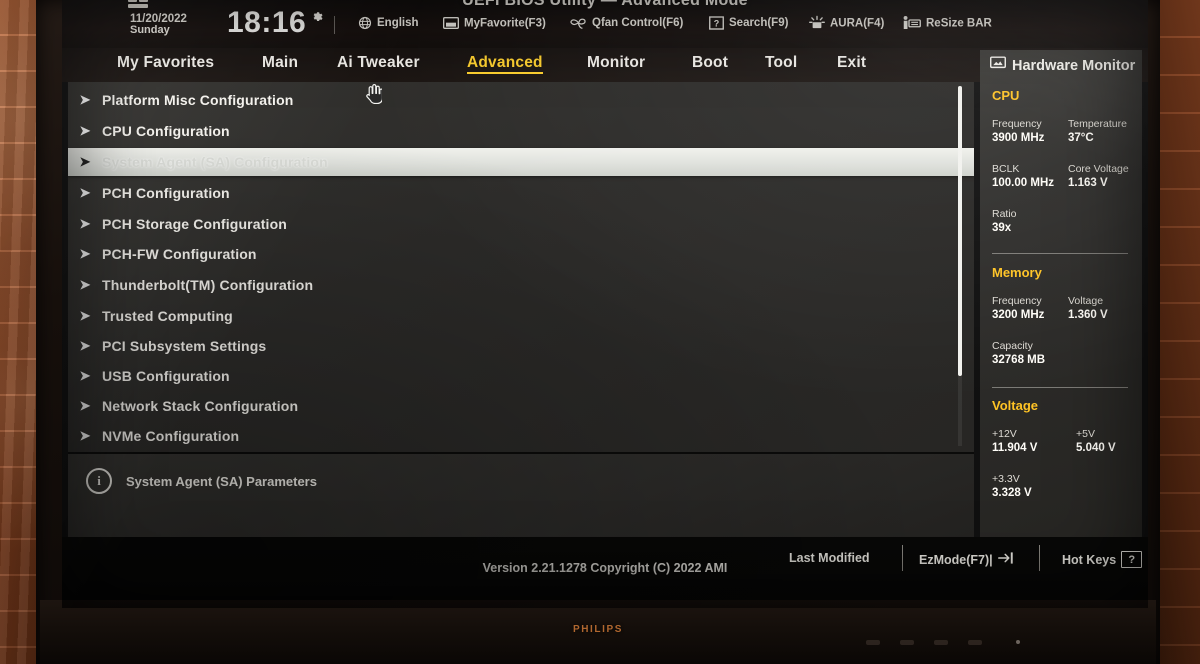  I want to click on hw-voltage-5v: +5V 5.040 V, so click(1096, 442).